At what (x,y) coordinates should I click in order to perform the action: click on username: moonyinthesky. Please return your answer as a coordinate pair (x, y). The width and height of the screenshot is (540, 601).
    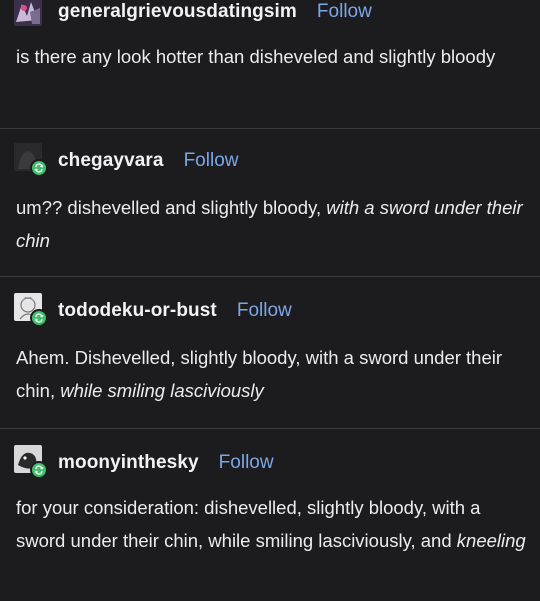
    Looking at the image, I should click on (128, 463).